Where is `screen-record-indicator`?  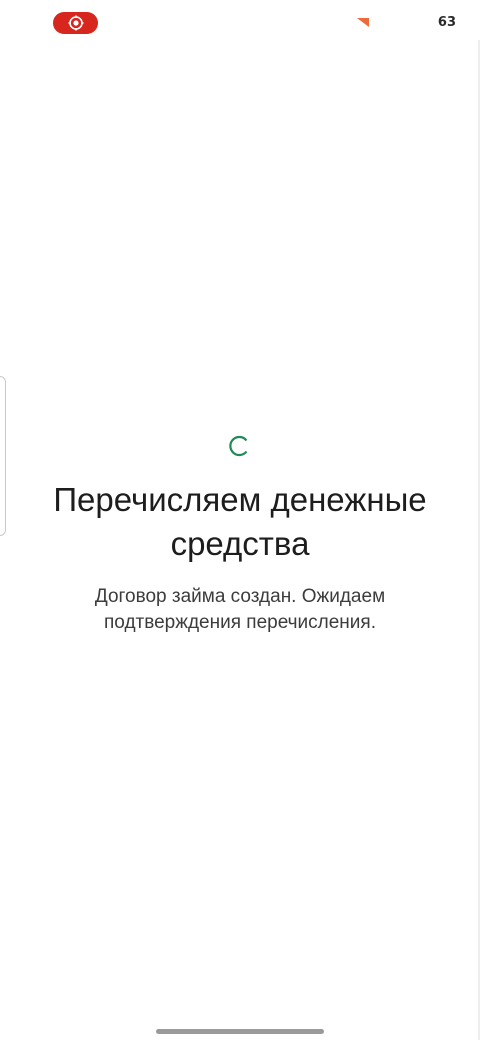
screen-record-indicator is located at coordinates (75, 23).